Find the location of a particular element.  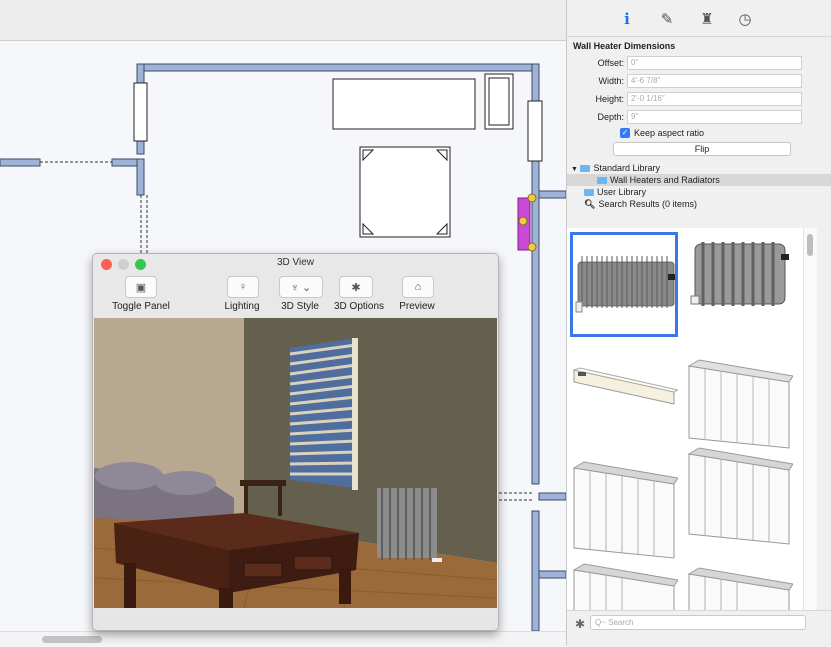

panel-radiator-2-thumbnail is located at coordinates (625, 510).